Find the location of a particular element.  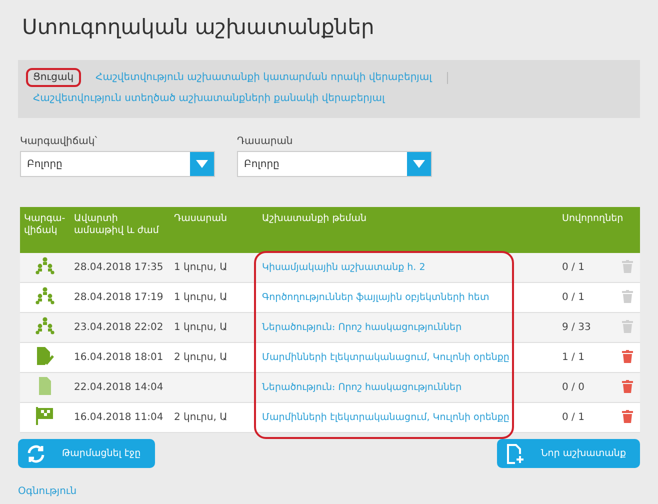

table-cell: 22.04.2018 14:04 is located at coordinates (120, 387).